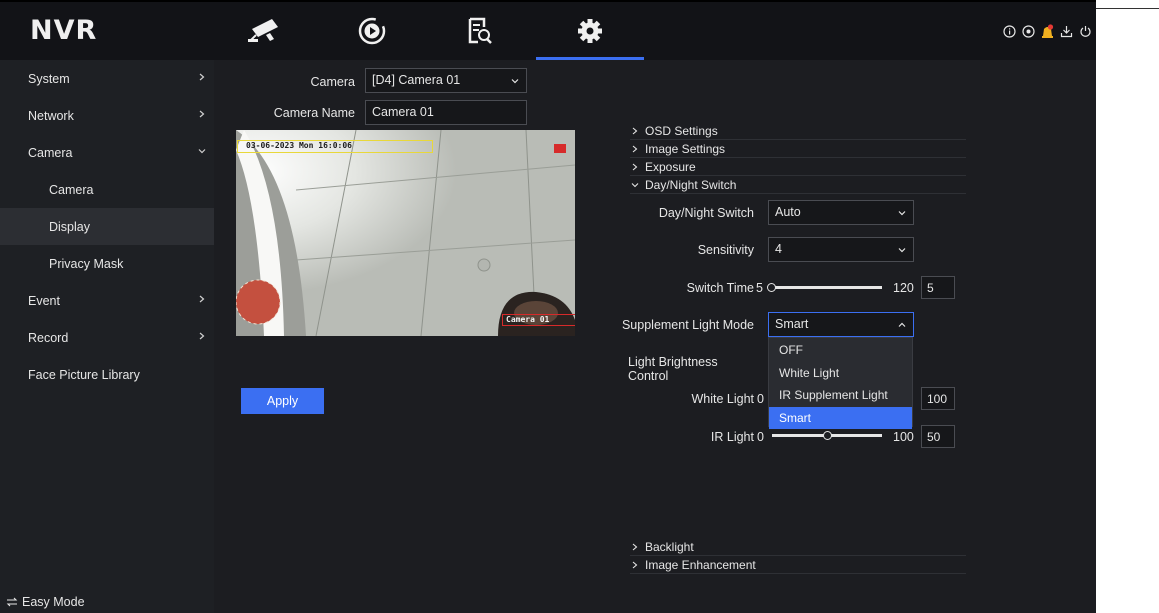 The height and width of the screenshot is (613, 1159). I want to click on download-icon, so click(1066, 31).